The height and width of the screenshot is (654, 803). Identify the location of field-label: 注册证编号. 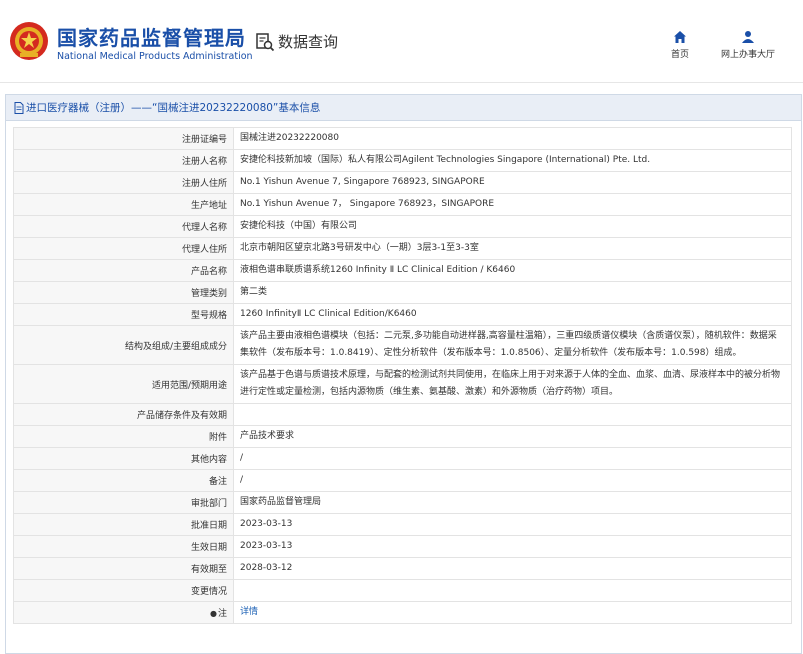
(123, 138).